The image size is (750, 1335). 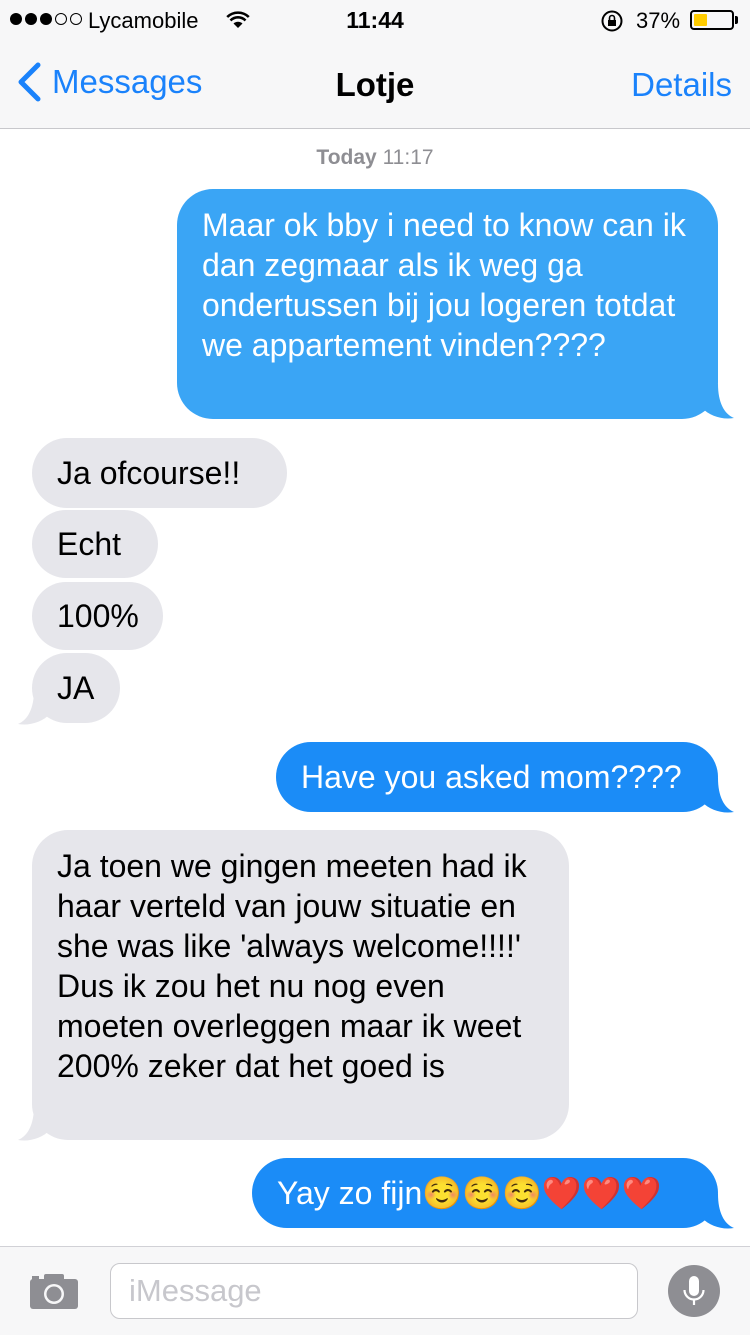 I want to click on message-text: Have you asked mom????, so click(x=491, y=777).